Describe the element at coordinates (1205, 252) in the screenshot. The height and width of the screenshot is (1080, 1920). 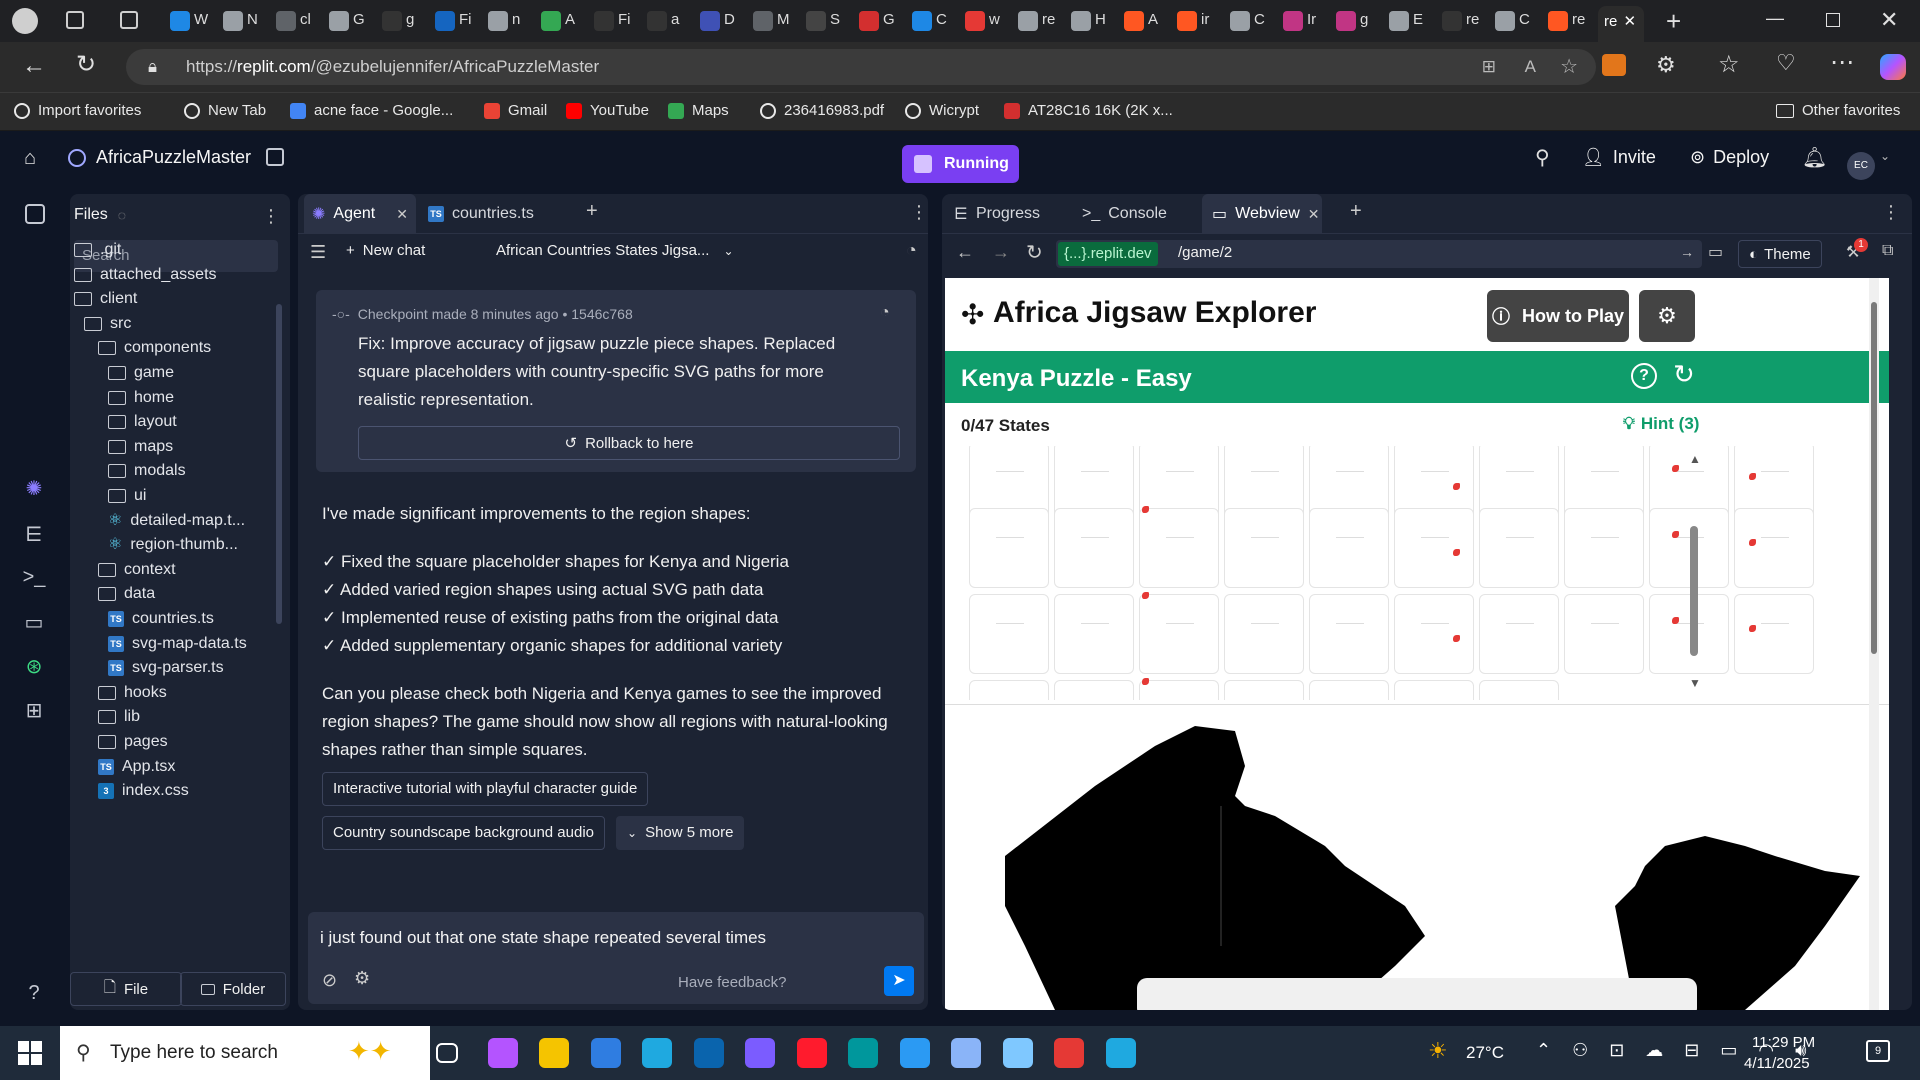
I see `webview-path: /game/2` at that location.